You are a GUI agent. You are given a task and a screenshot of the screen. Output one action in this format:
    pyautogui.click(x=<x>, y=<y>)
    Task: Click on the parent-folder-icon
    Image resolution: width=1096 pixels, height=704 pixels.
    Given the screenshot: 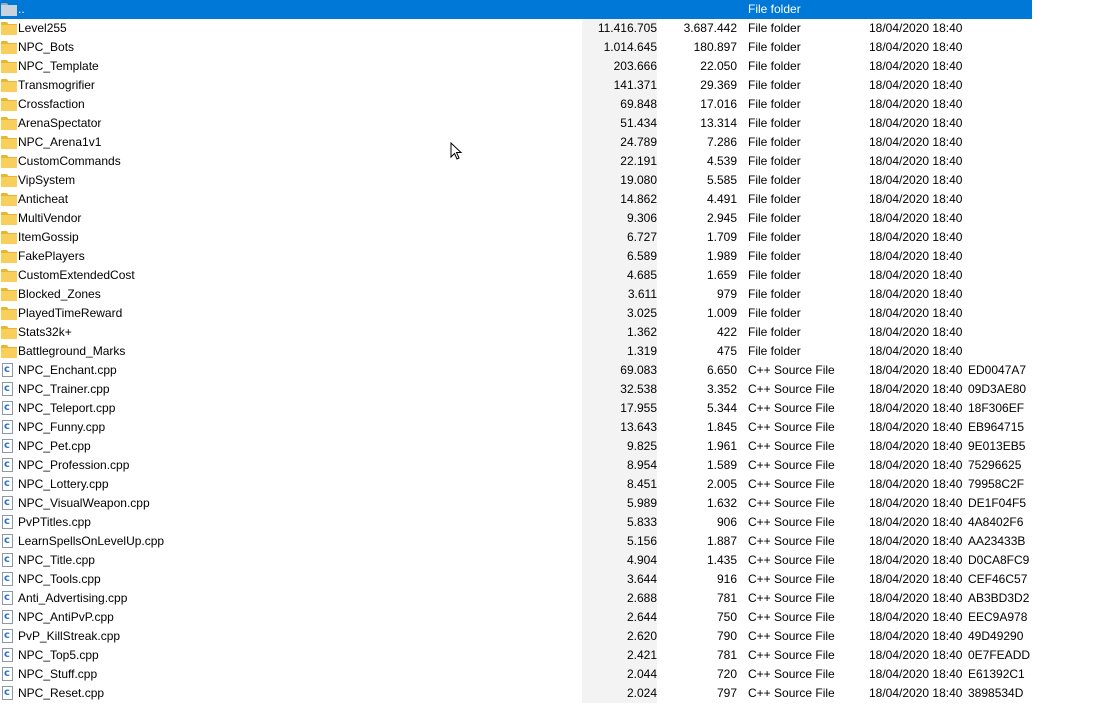 What is the action you would take?
    pyautogui.click(x=9, y=9)
    